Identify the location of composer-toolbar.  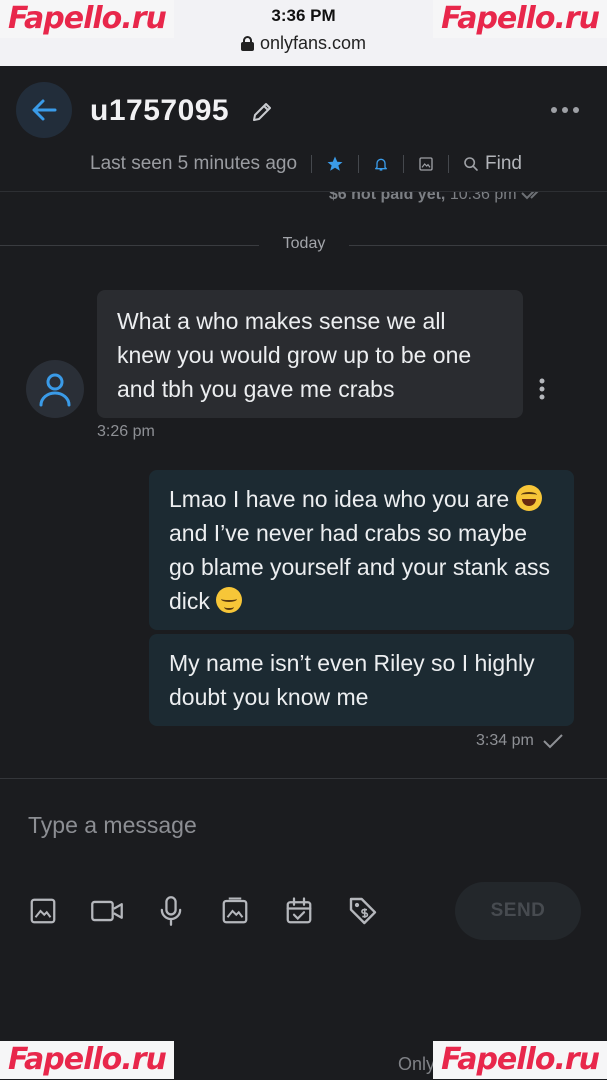
(218, 911).